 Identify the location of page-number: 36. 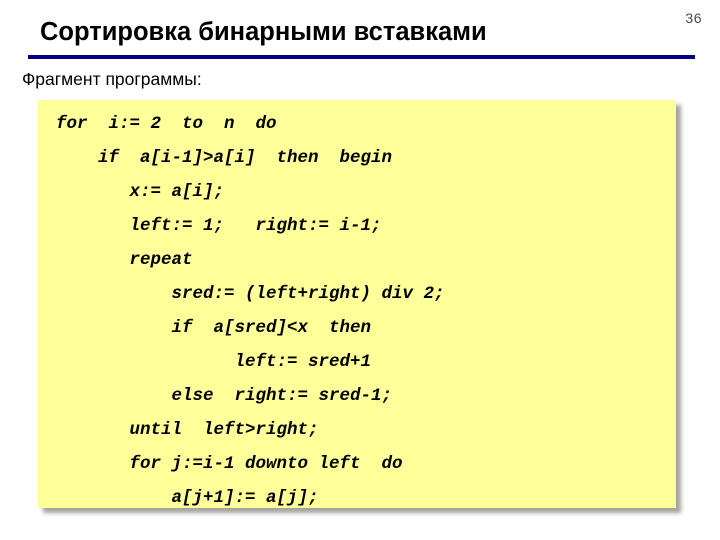
(693, 18).